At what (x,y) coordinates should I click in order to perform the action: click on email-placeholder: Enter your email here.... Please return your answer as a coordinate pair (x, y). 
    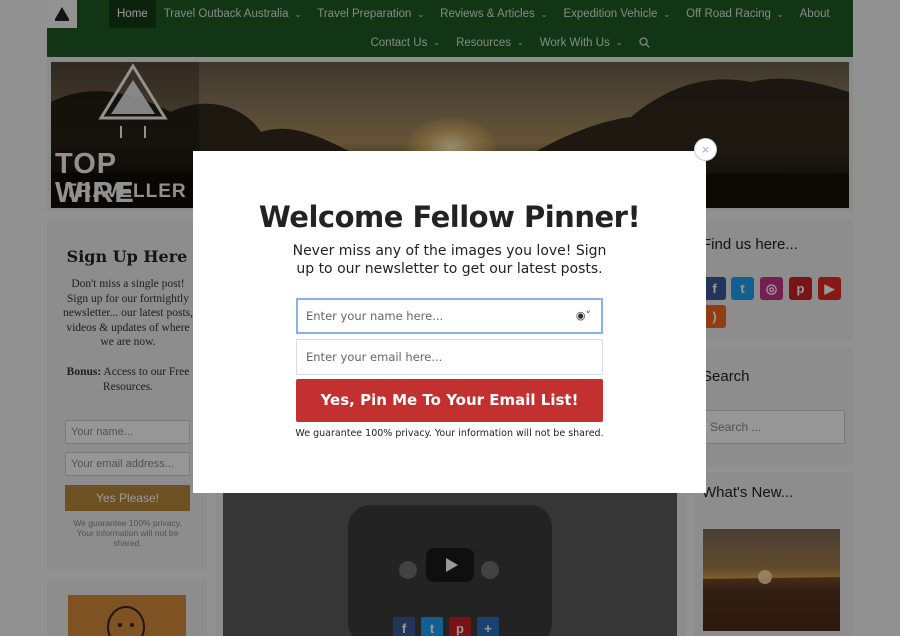
    Looking at the image, I should click on (374, 357).